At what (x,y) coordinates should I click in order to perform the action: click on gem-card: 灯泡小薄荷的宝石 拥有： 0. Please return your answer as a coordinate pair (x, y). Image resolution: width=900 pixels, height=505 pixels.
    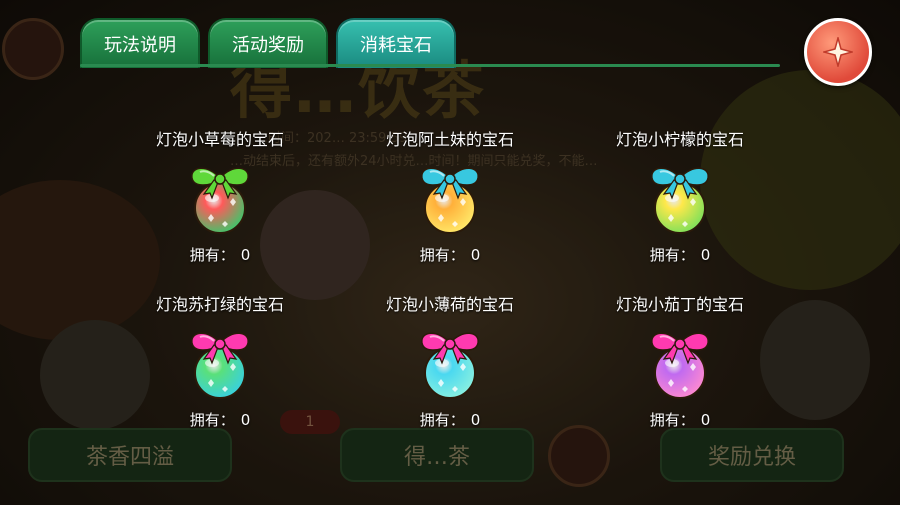
    Looking at the image, I should click on (450, 361).